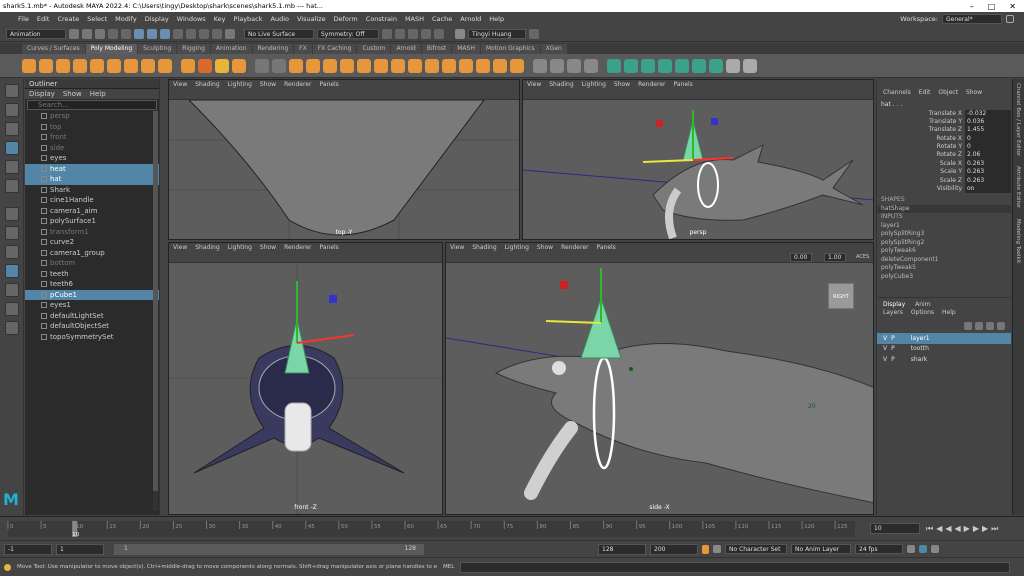 Image resolution: width=1024 pixels, height=576 pixels. Describe the element at coordinates (23, 19) in the screenshot. I see `menu-file: File` at that location.